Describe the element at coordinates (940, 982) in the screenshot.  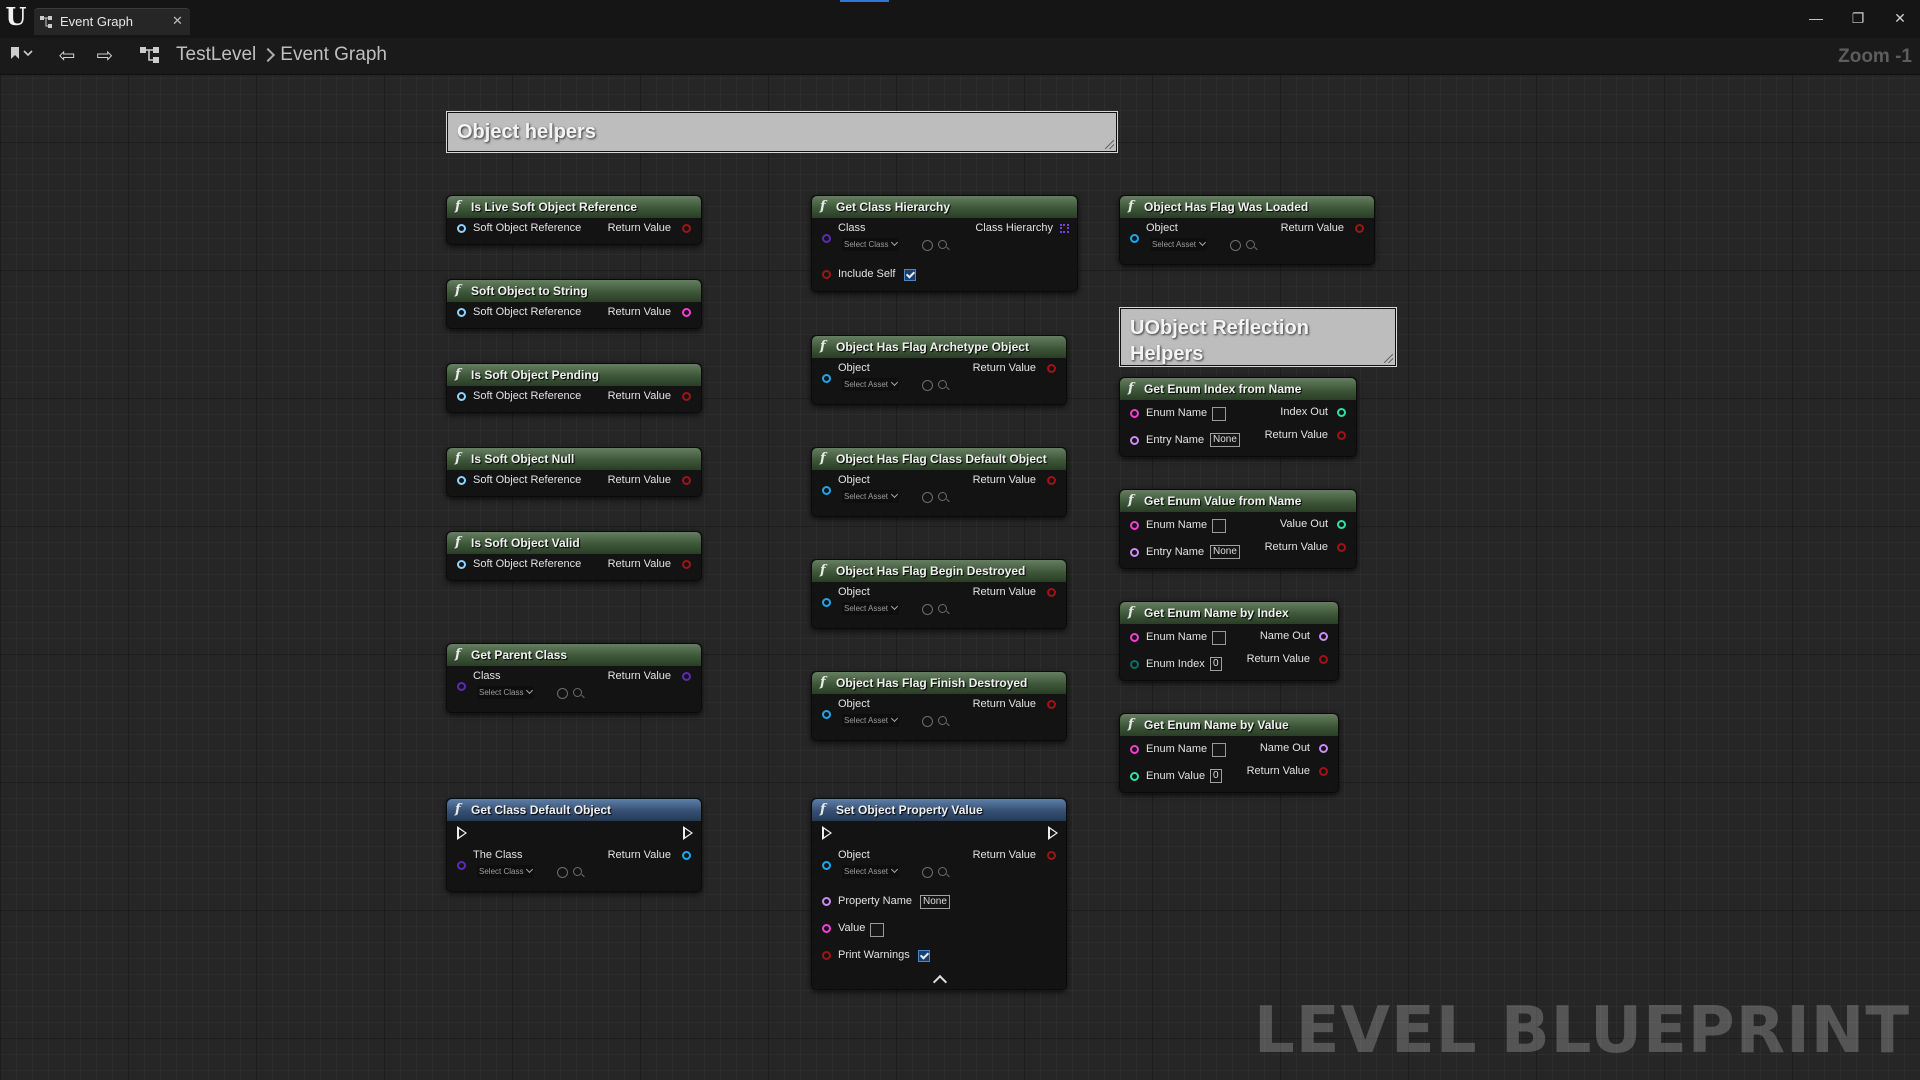
I see `collapse-chevron-up-icon` at that location.